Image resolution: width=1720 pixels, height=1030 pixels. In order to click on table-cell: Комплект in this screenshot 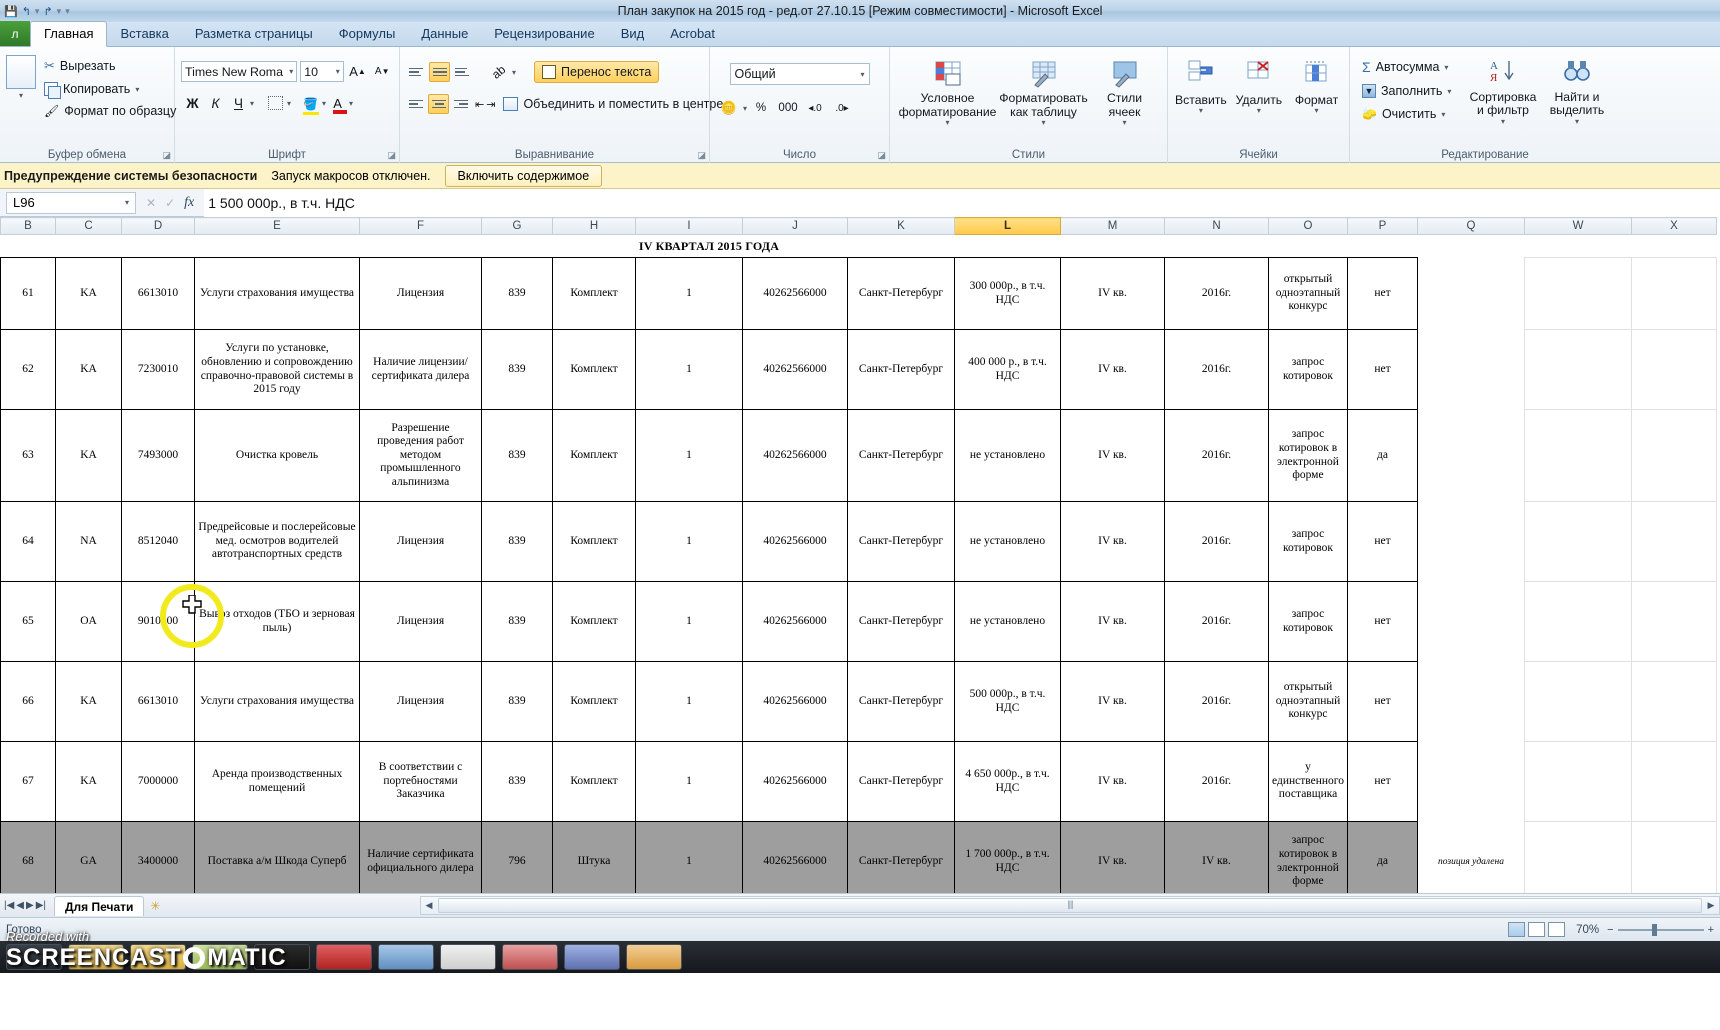, I will do `click(594, 541)`.